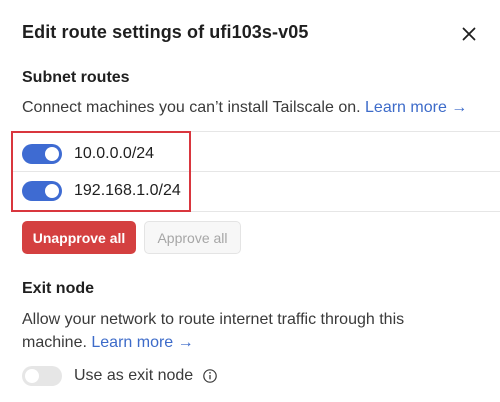  I want to click on unapprove-all-button: Unapprove all, so click(79, 237).